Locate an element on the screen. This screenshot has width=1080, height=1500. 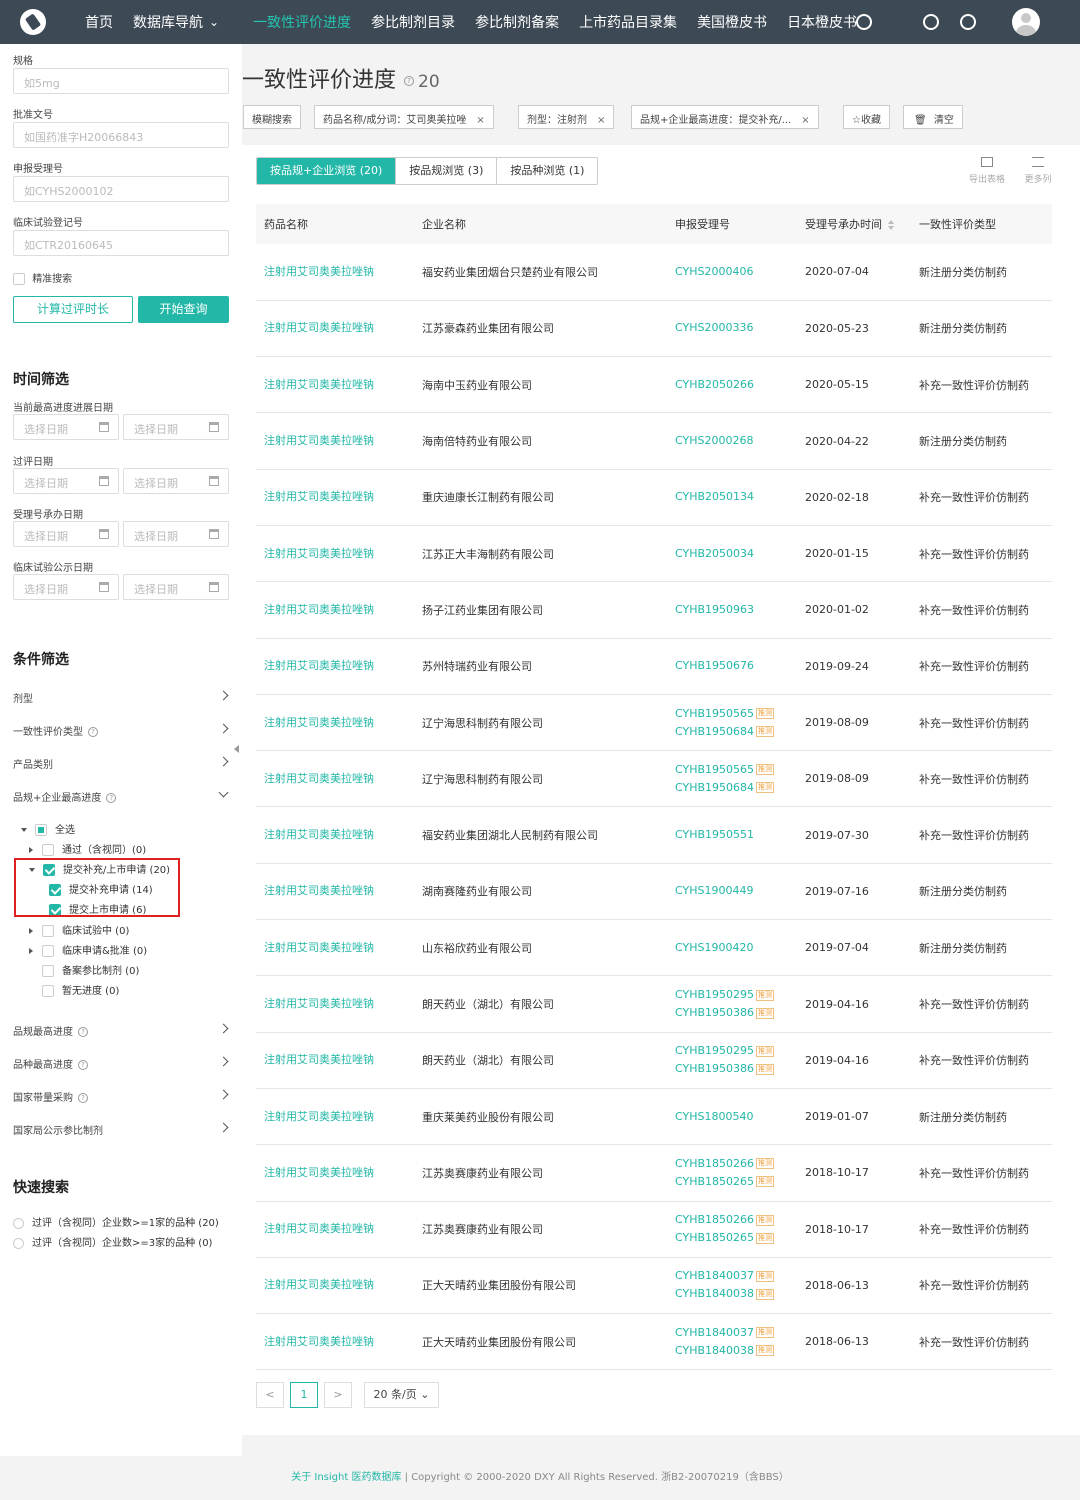
accept-no-link: CYHB2050266 is located at coordinates (714, 384).